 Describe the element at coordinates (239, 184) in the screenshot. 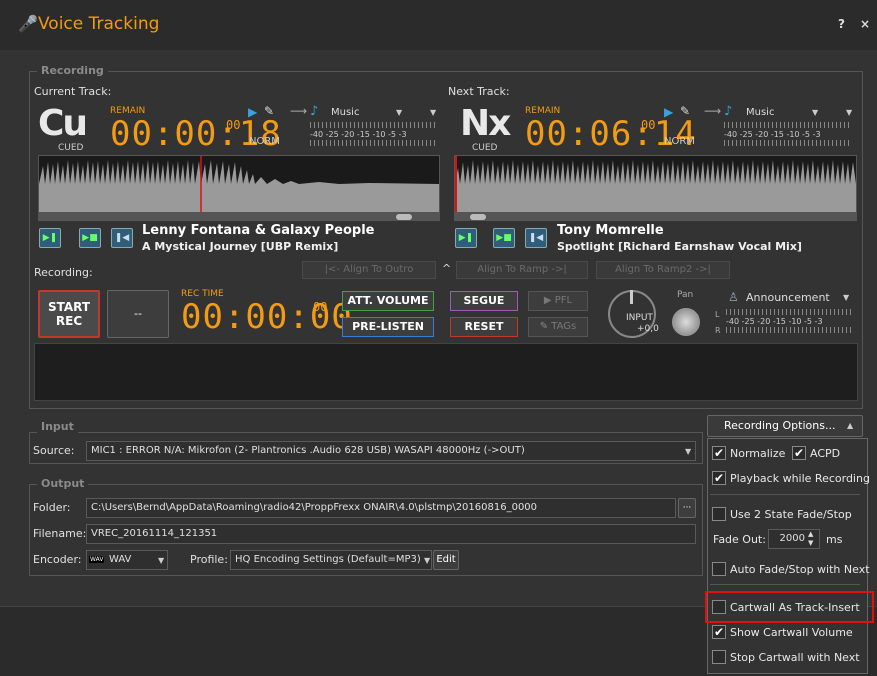

I see `current-waveform` at that location.